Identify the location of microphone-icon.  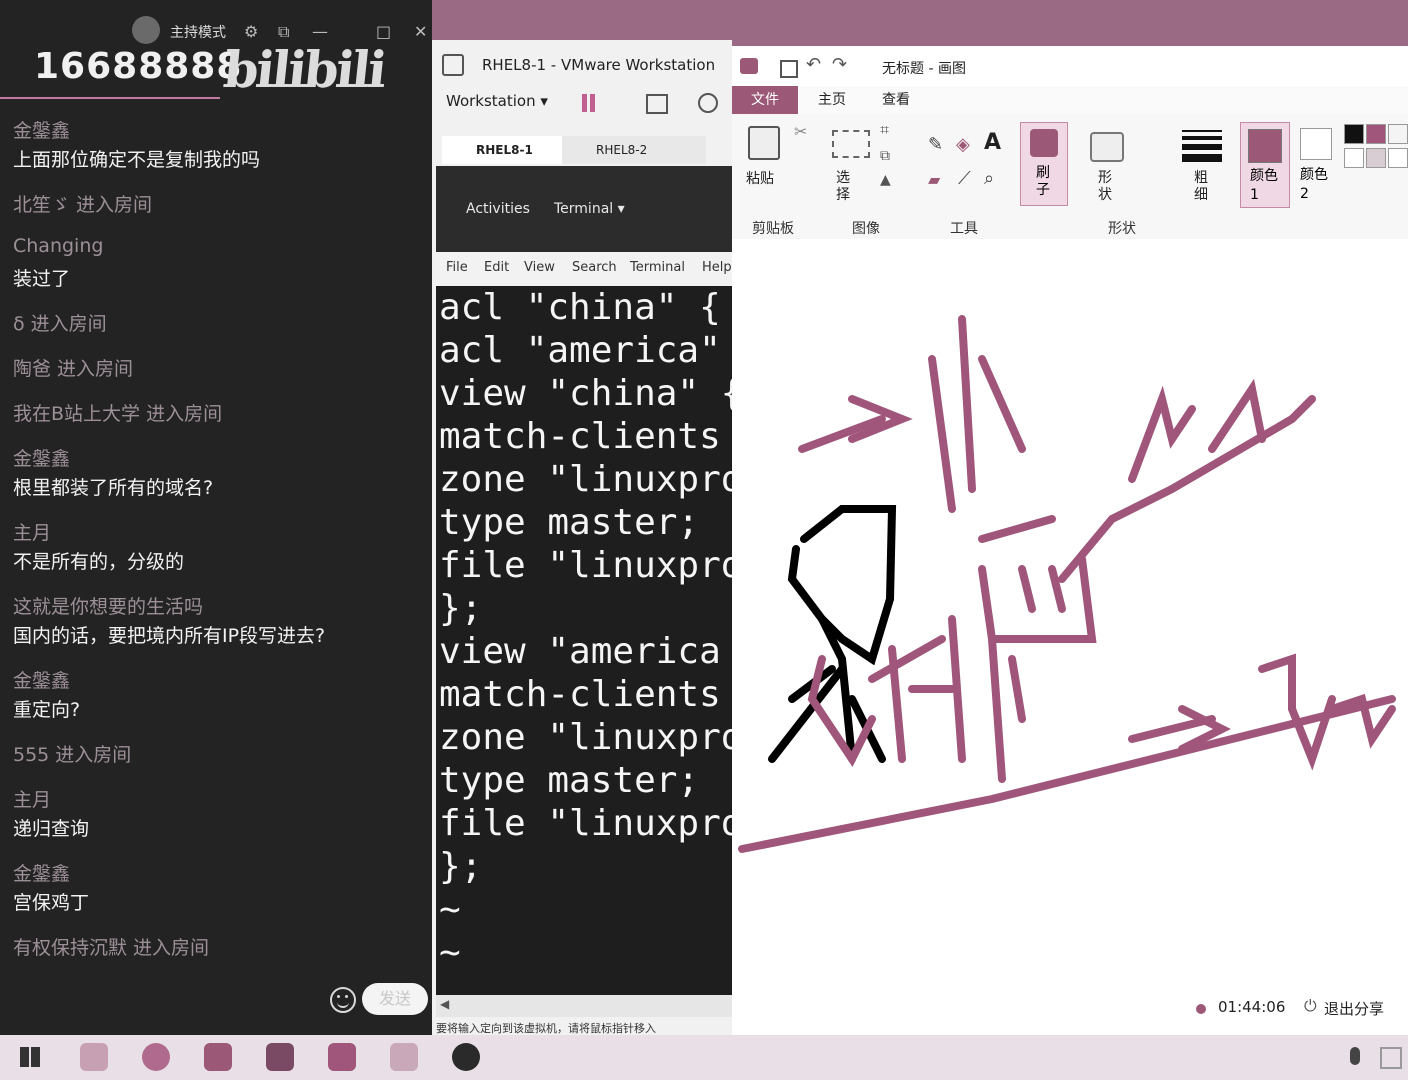
(1355, 1056).